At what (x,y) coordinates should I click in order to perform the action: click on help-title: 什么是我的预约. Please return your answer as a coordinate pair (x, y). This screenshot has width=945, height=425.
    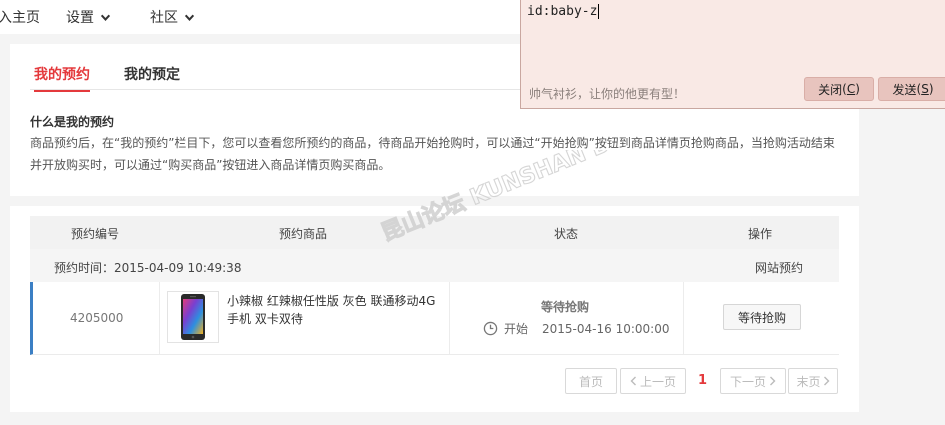
    Looking at the image, I should click on (72, 122).